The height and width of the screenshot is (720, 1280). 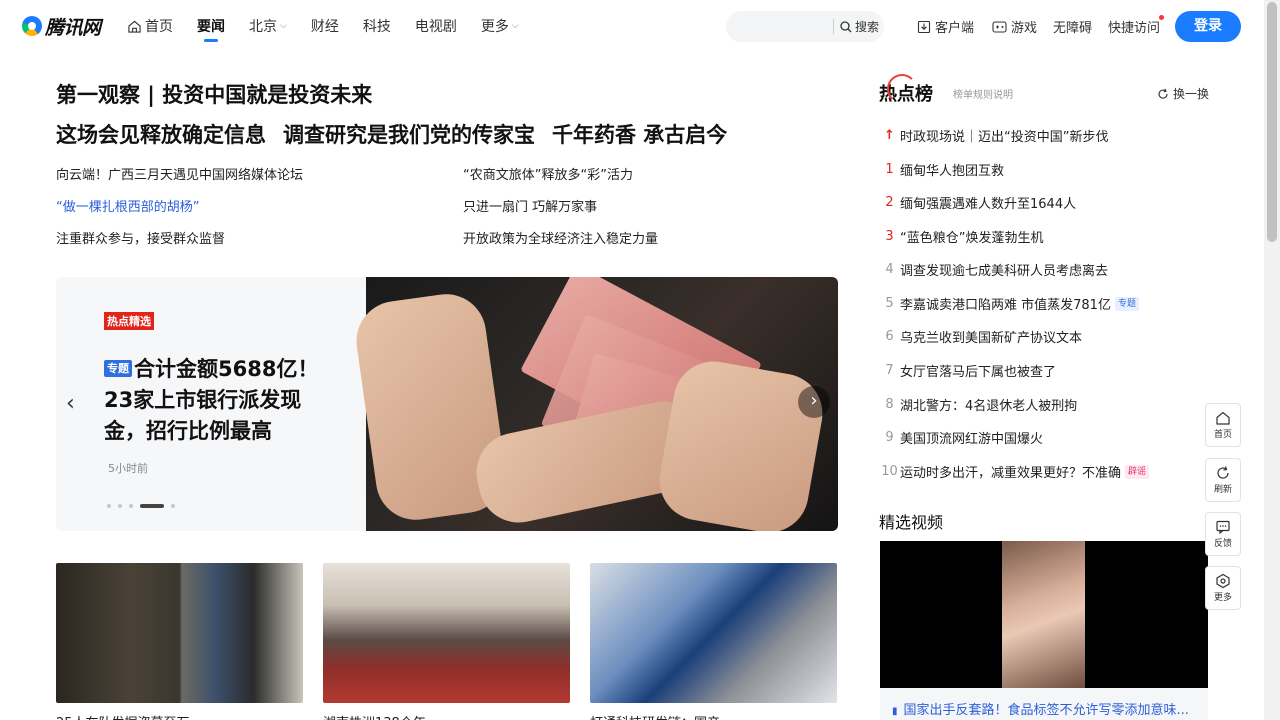 What do you see at coordinates (1222, 490) in the screenshot?
I see `float-refresh-label: 刷新` at bounding box center [1222, 490].